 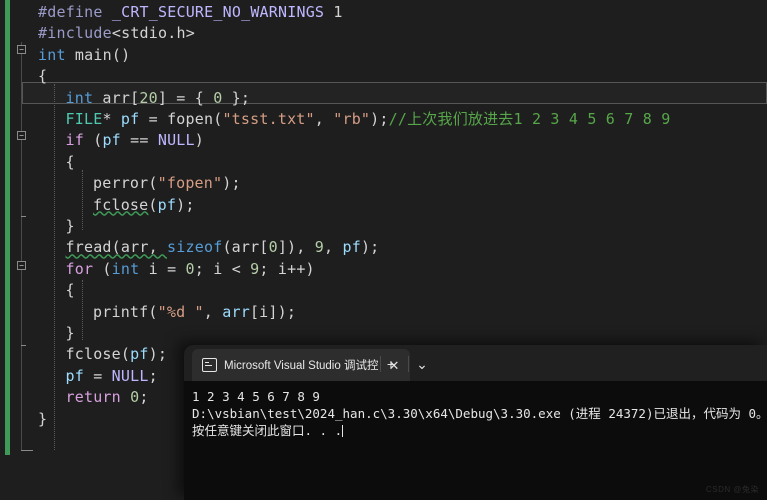 I want to click on code-line: int main(), so click(x=84, y=55).